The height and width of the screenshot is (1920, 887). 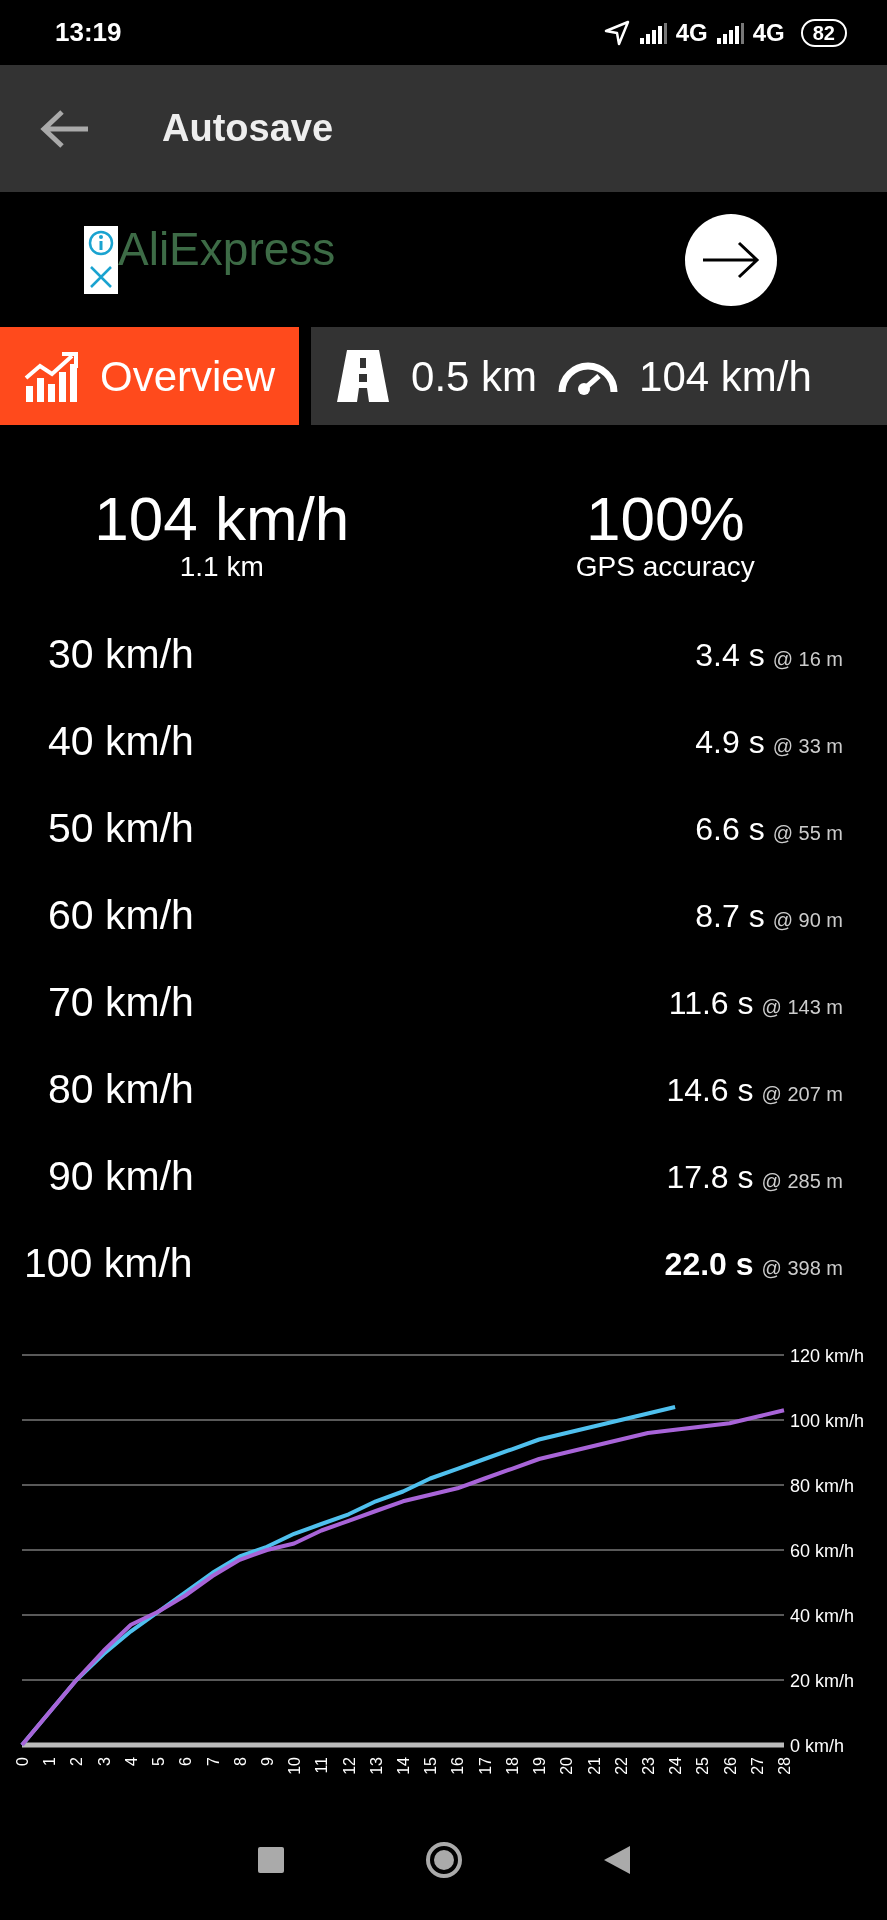 I want to click on home-button, so click(x=443, y=1860).